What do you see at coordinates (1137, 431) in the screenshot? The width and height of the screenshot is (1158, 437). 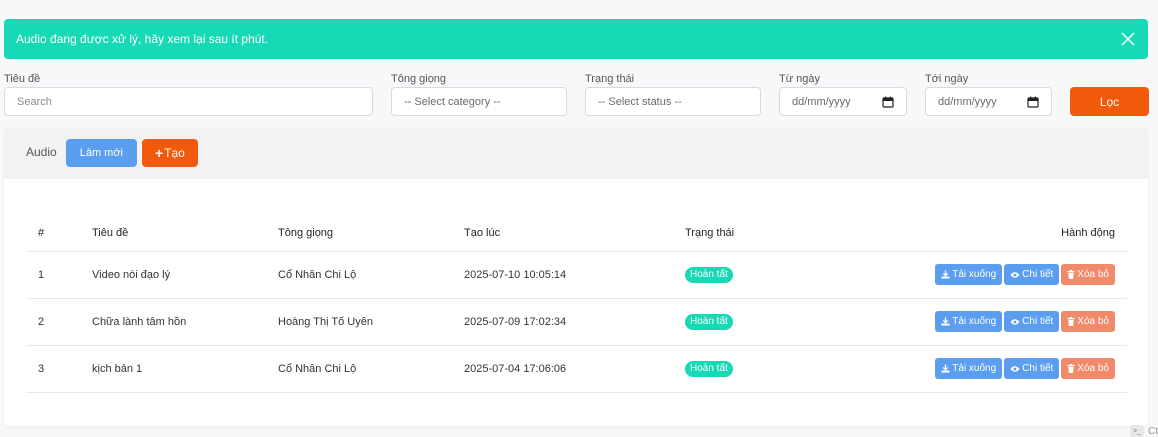 I see `keyboard-icon: >_` at bounding box center [1137, 431].